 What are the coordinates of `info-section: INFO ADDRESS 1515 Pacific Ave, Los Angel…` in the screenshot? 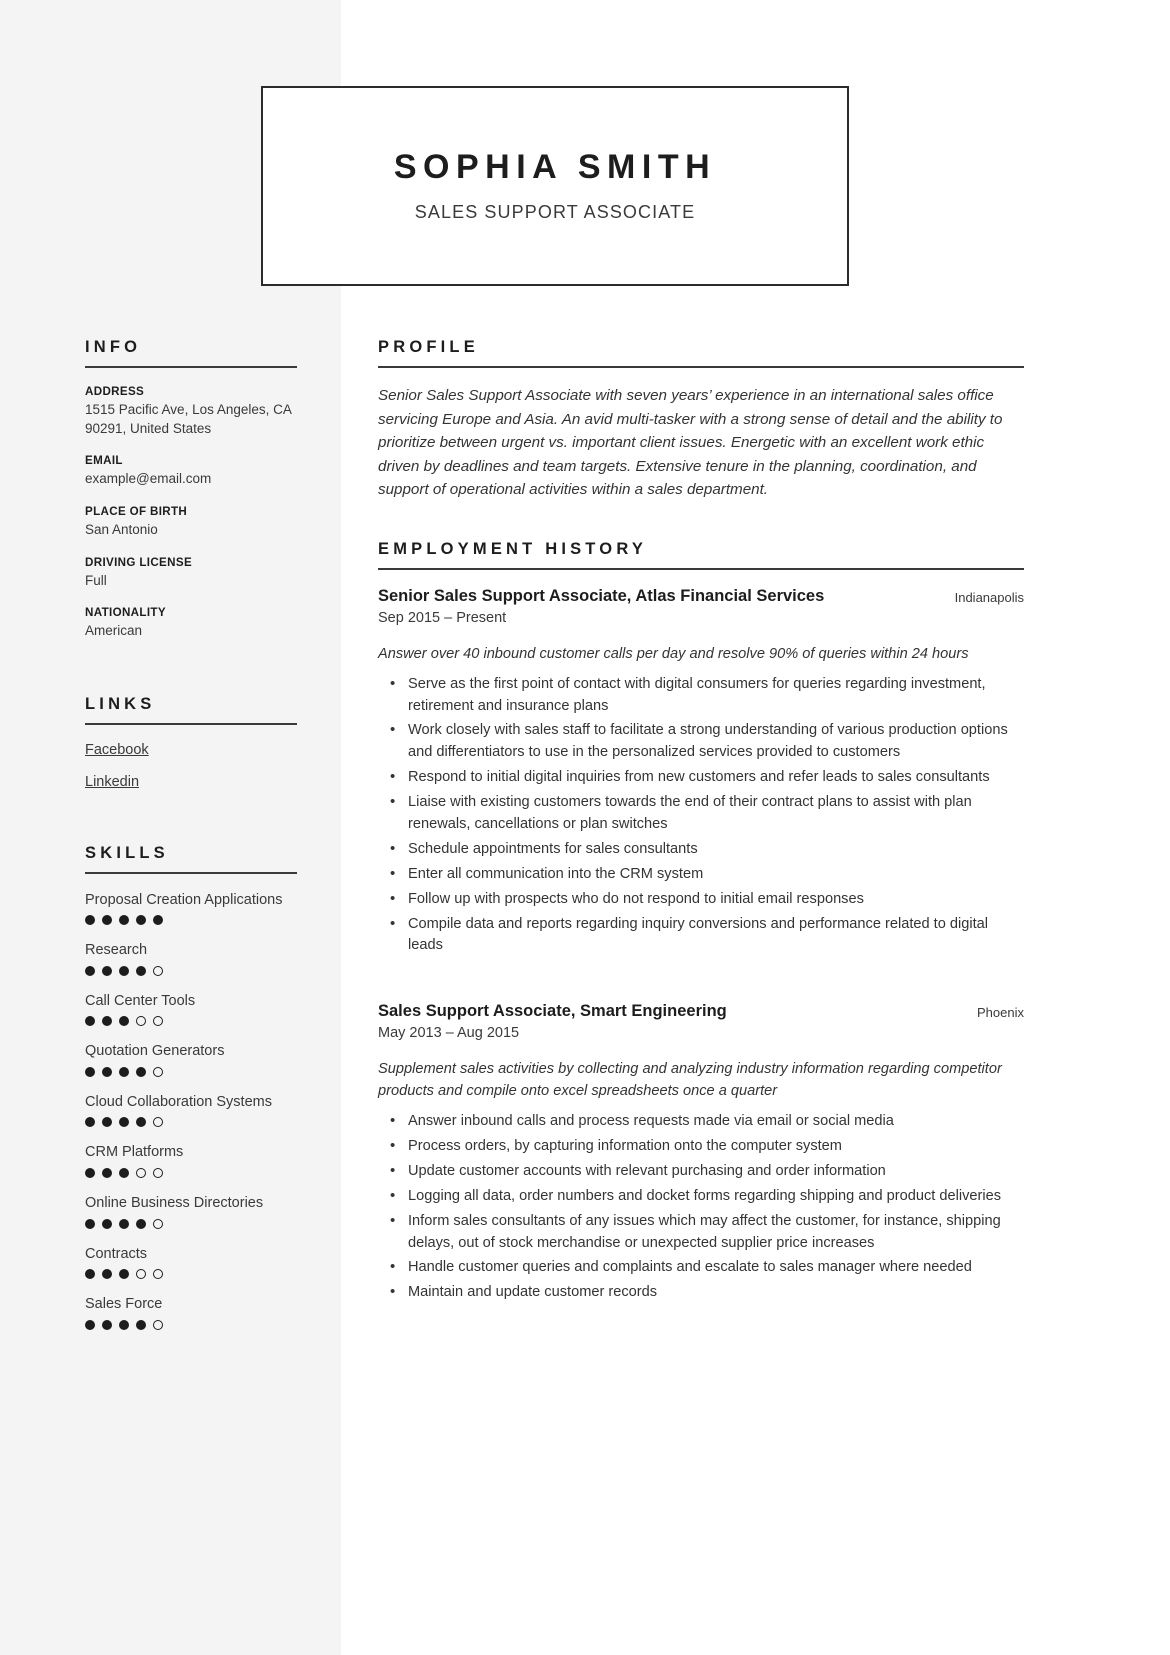 It's located at (191, 489).